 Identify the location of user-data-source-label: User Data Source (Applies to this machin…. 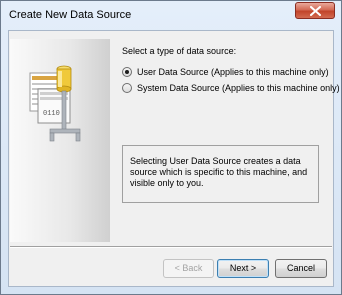
(233, 72).